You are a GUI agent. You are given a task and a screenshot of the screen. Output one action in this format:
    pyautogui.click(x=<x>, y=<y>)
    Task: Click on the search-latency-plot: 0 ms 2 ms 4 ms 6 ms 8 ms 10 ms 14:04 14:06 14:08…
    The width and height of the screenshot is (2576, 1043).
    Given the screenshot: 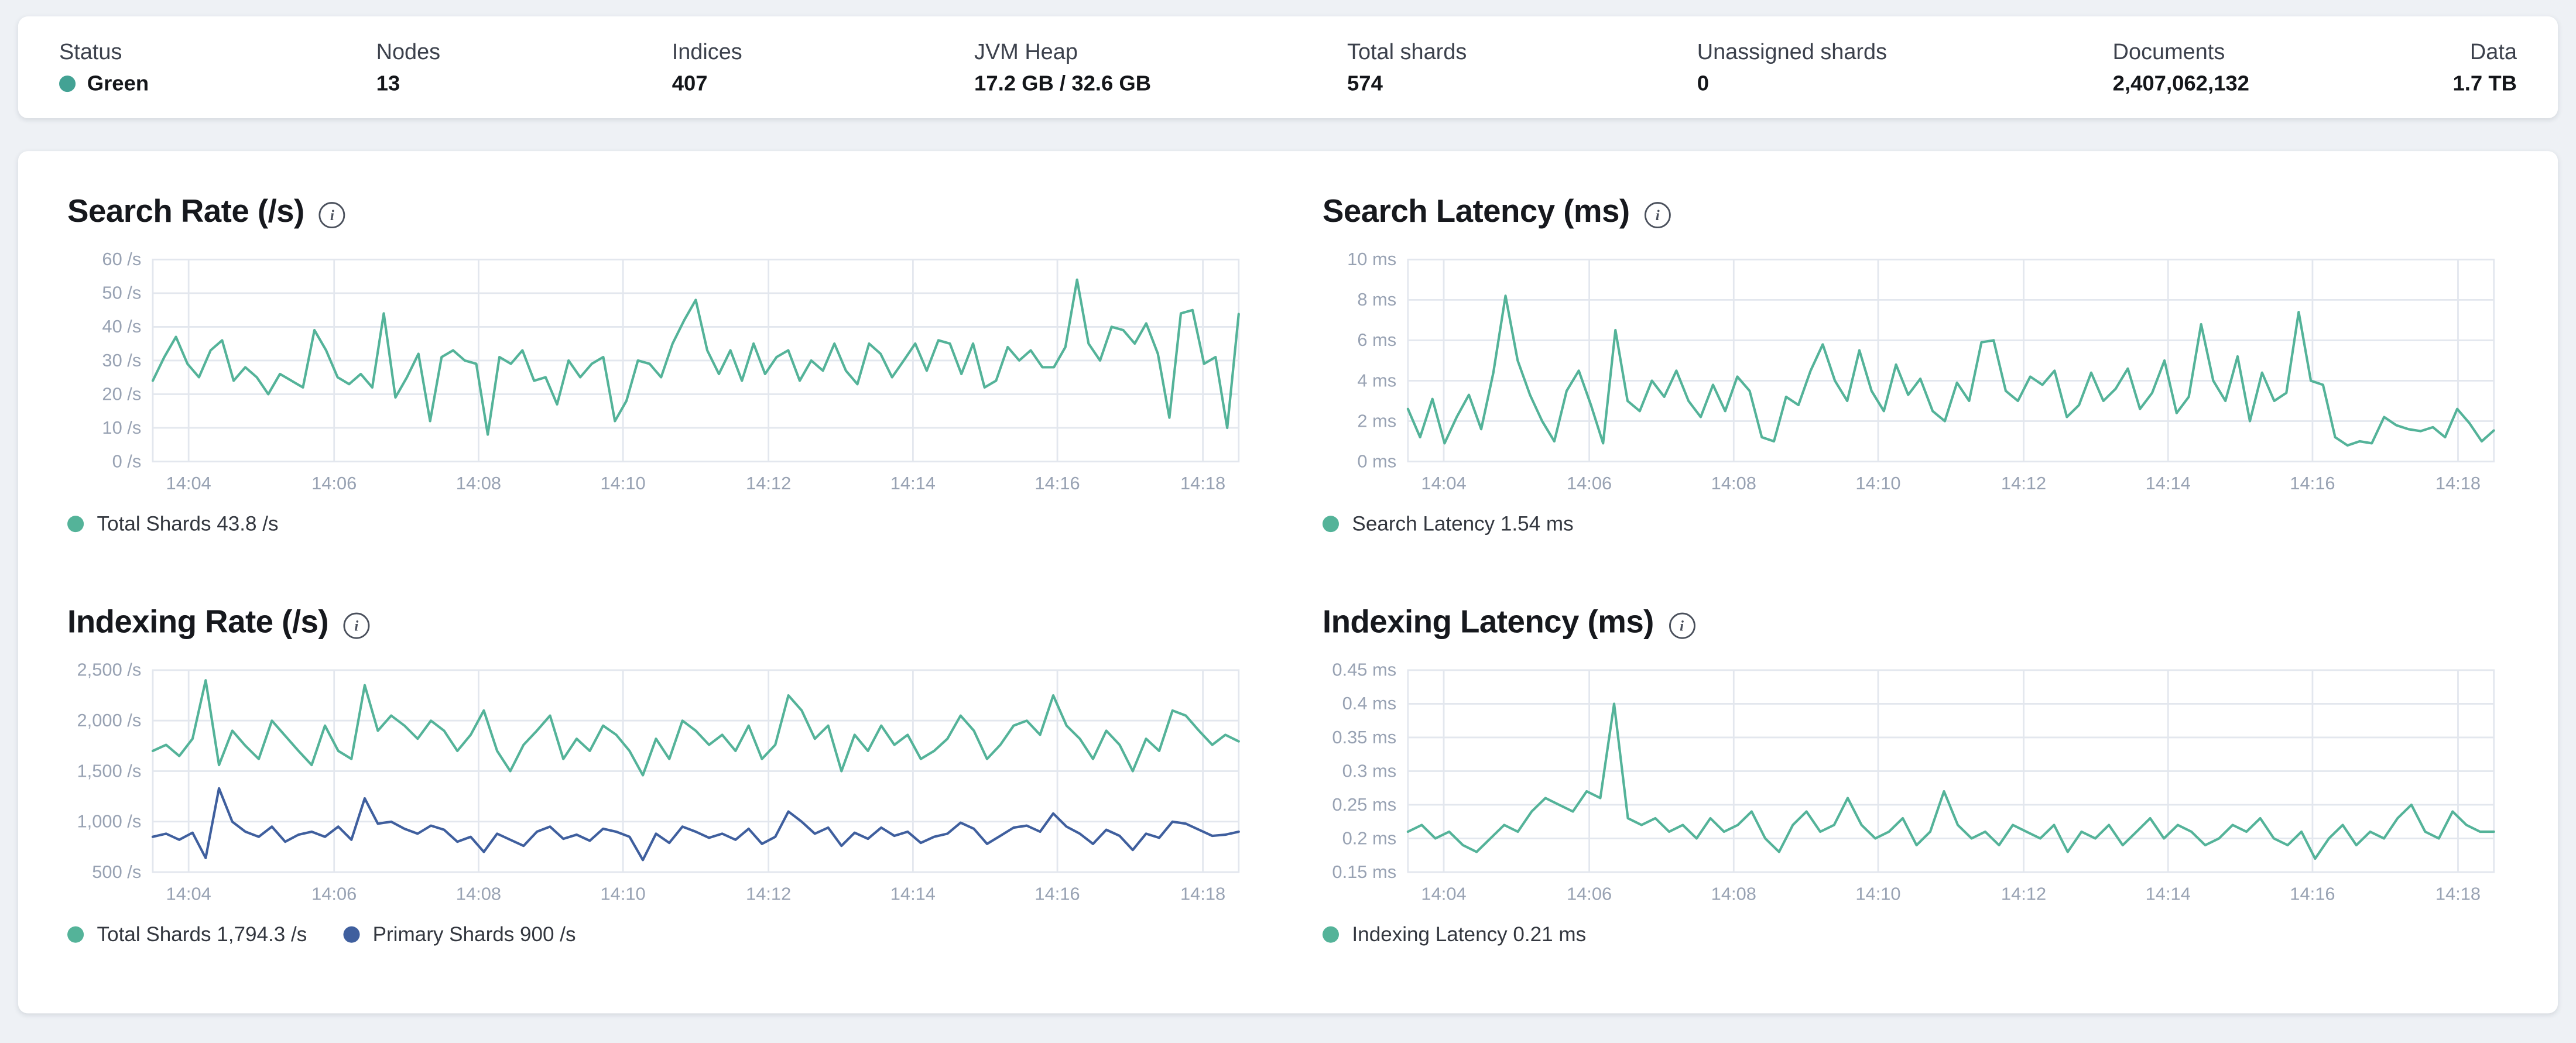 What is the action you would take?
    pyautogui.click(x=1916, y=373)
    